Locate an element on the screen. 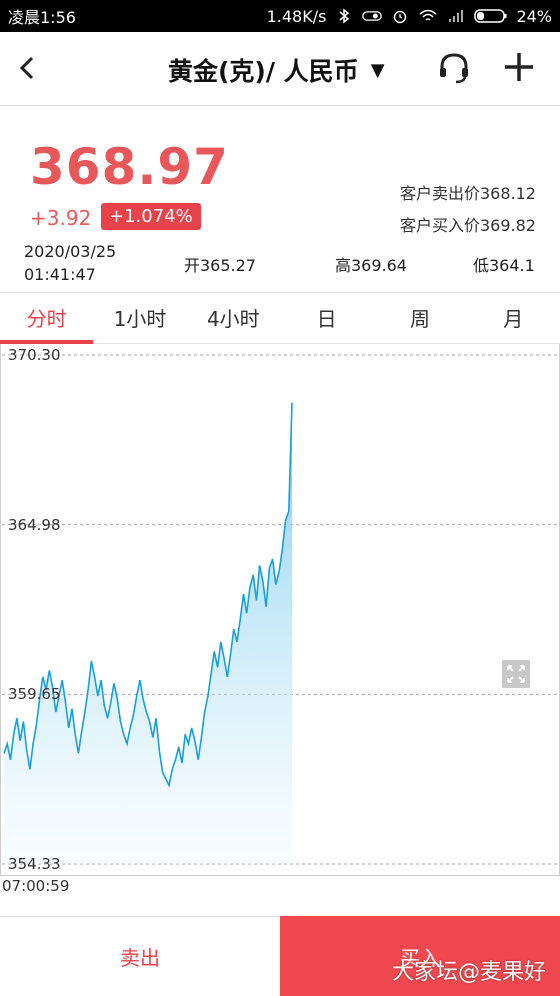 Image resolution: width=560 pixels, height=996 pixels. instrument-selector: 黄金(克)/ 人民币 ▼ is located at coordinates (276, 70).